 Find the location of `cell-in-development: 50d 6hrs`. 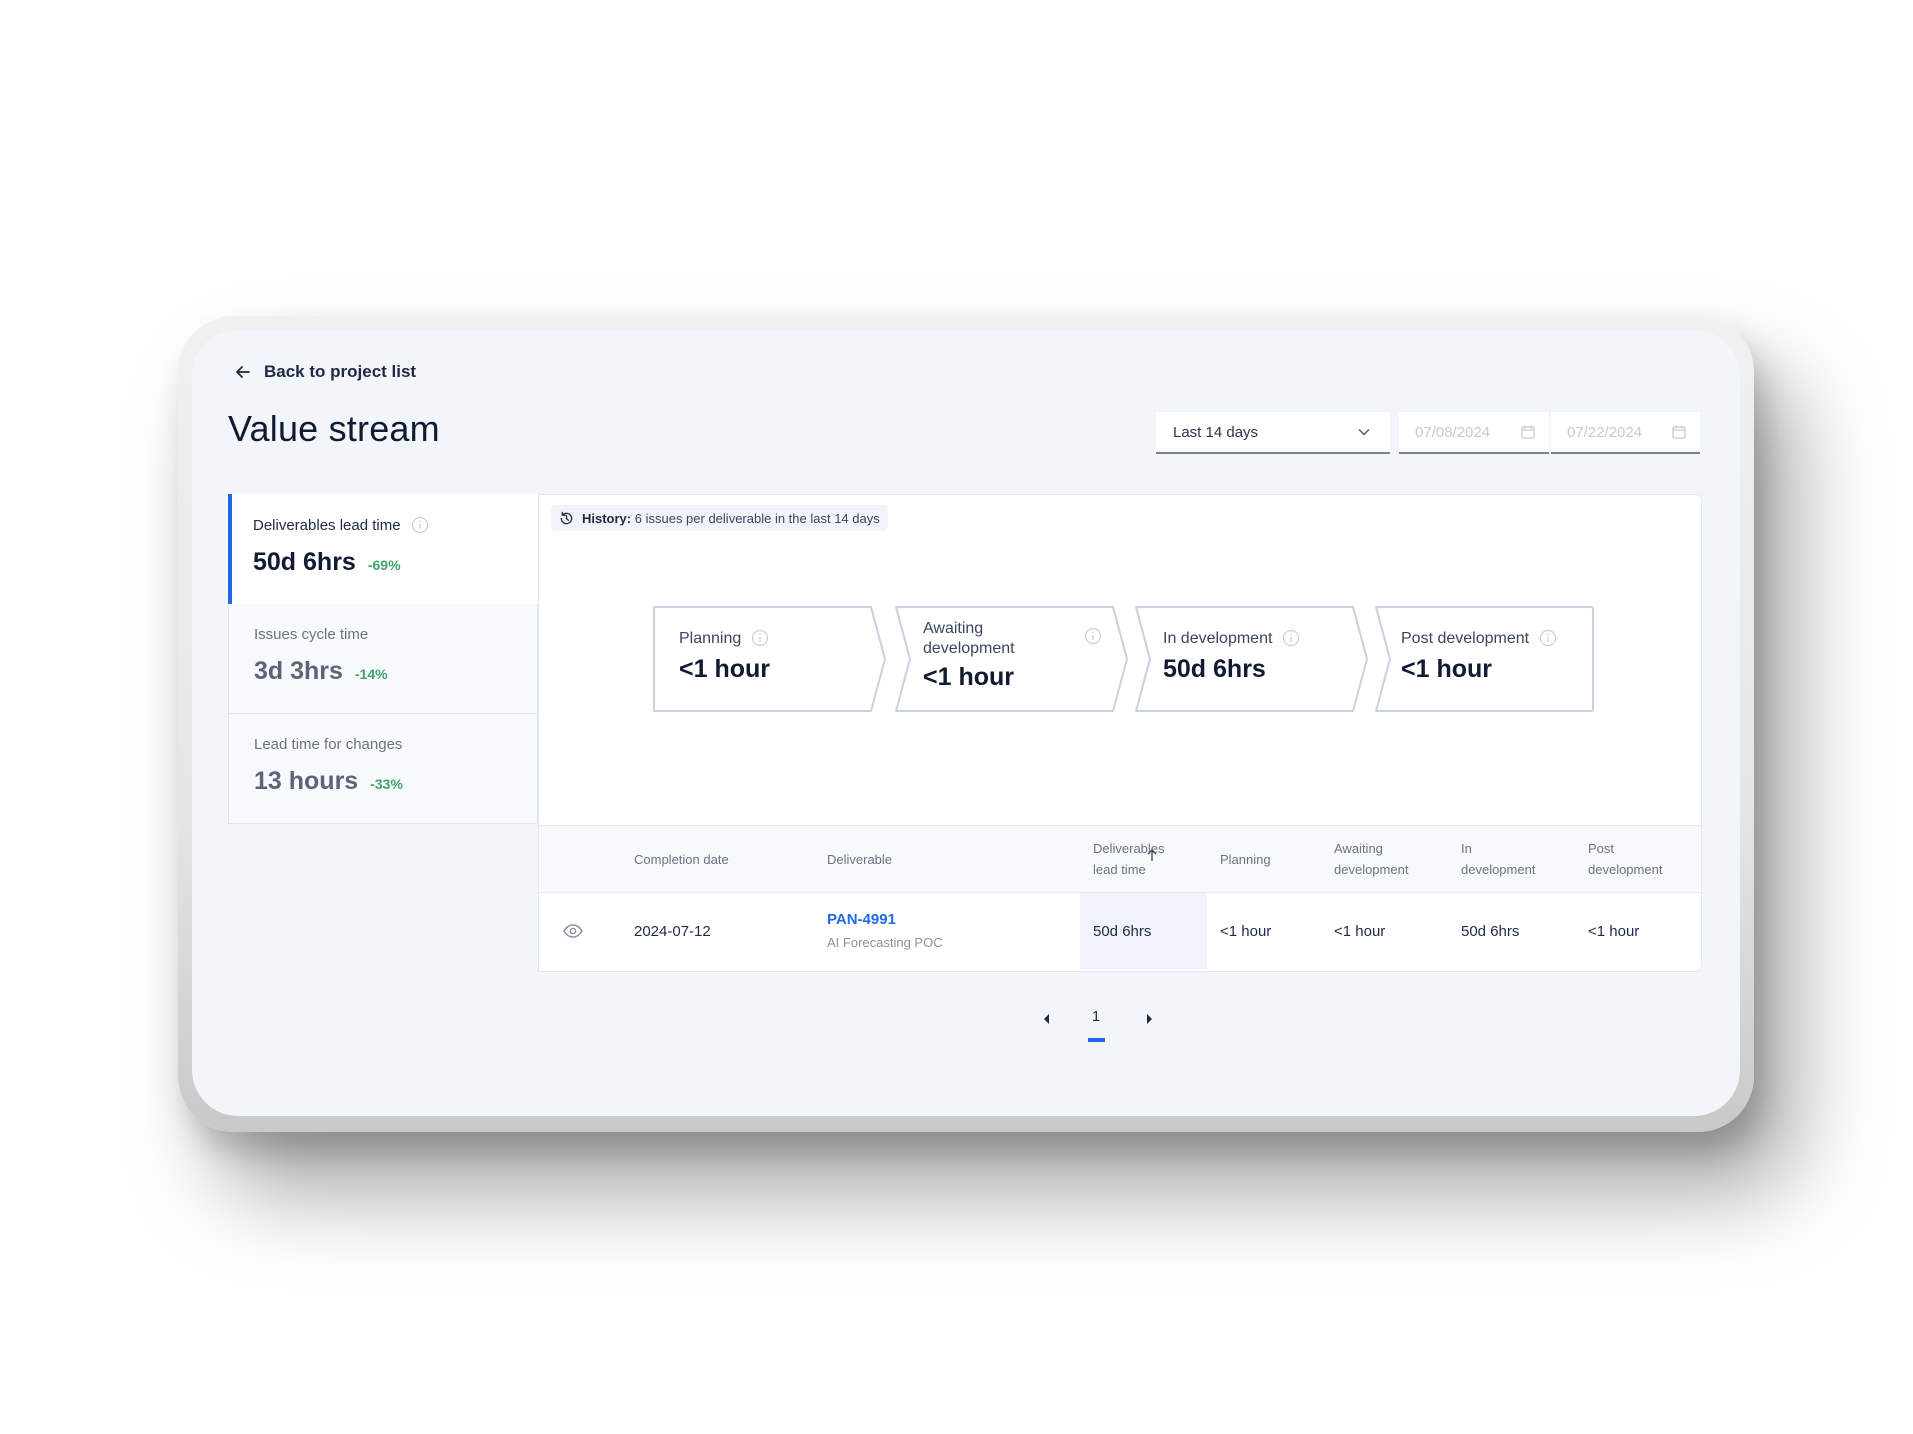

cell-in-development: 50d 6hrs is located at coordinates (1490, 931).